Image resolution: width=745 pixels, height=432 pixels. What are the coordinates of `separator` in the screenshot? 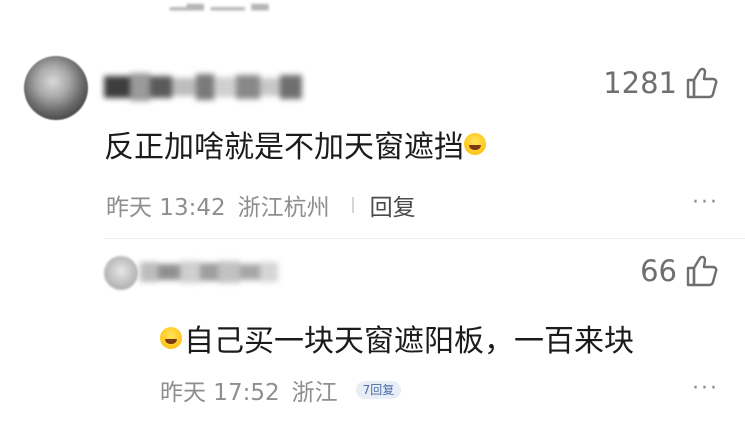 It's located at (424, 238).